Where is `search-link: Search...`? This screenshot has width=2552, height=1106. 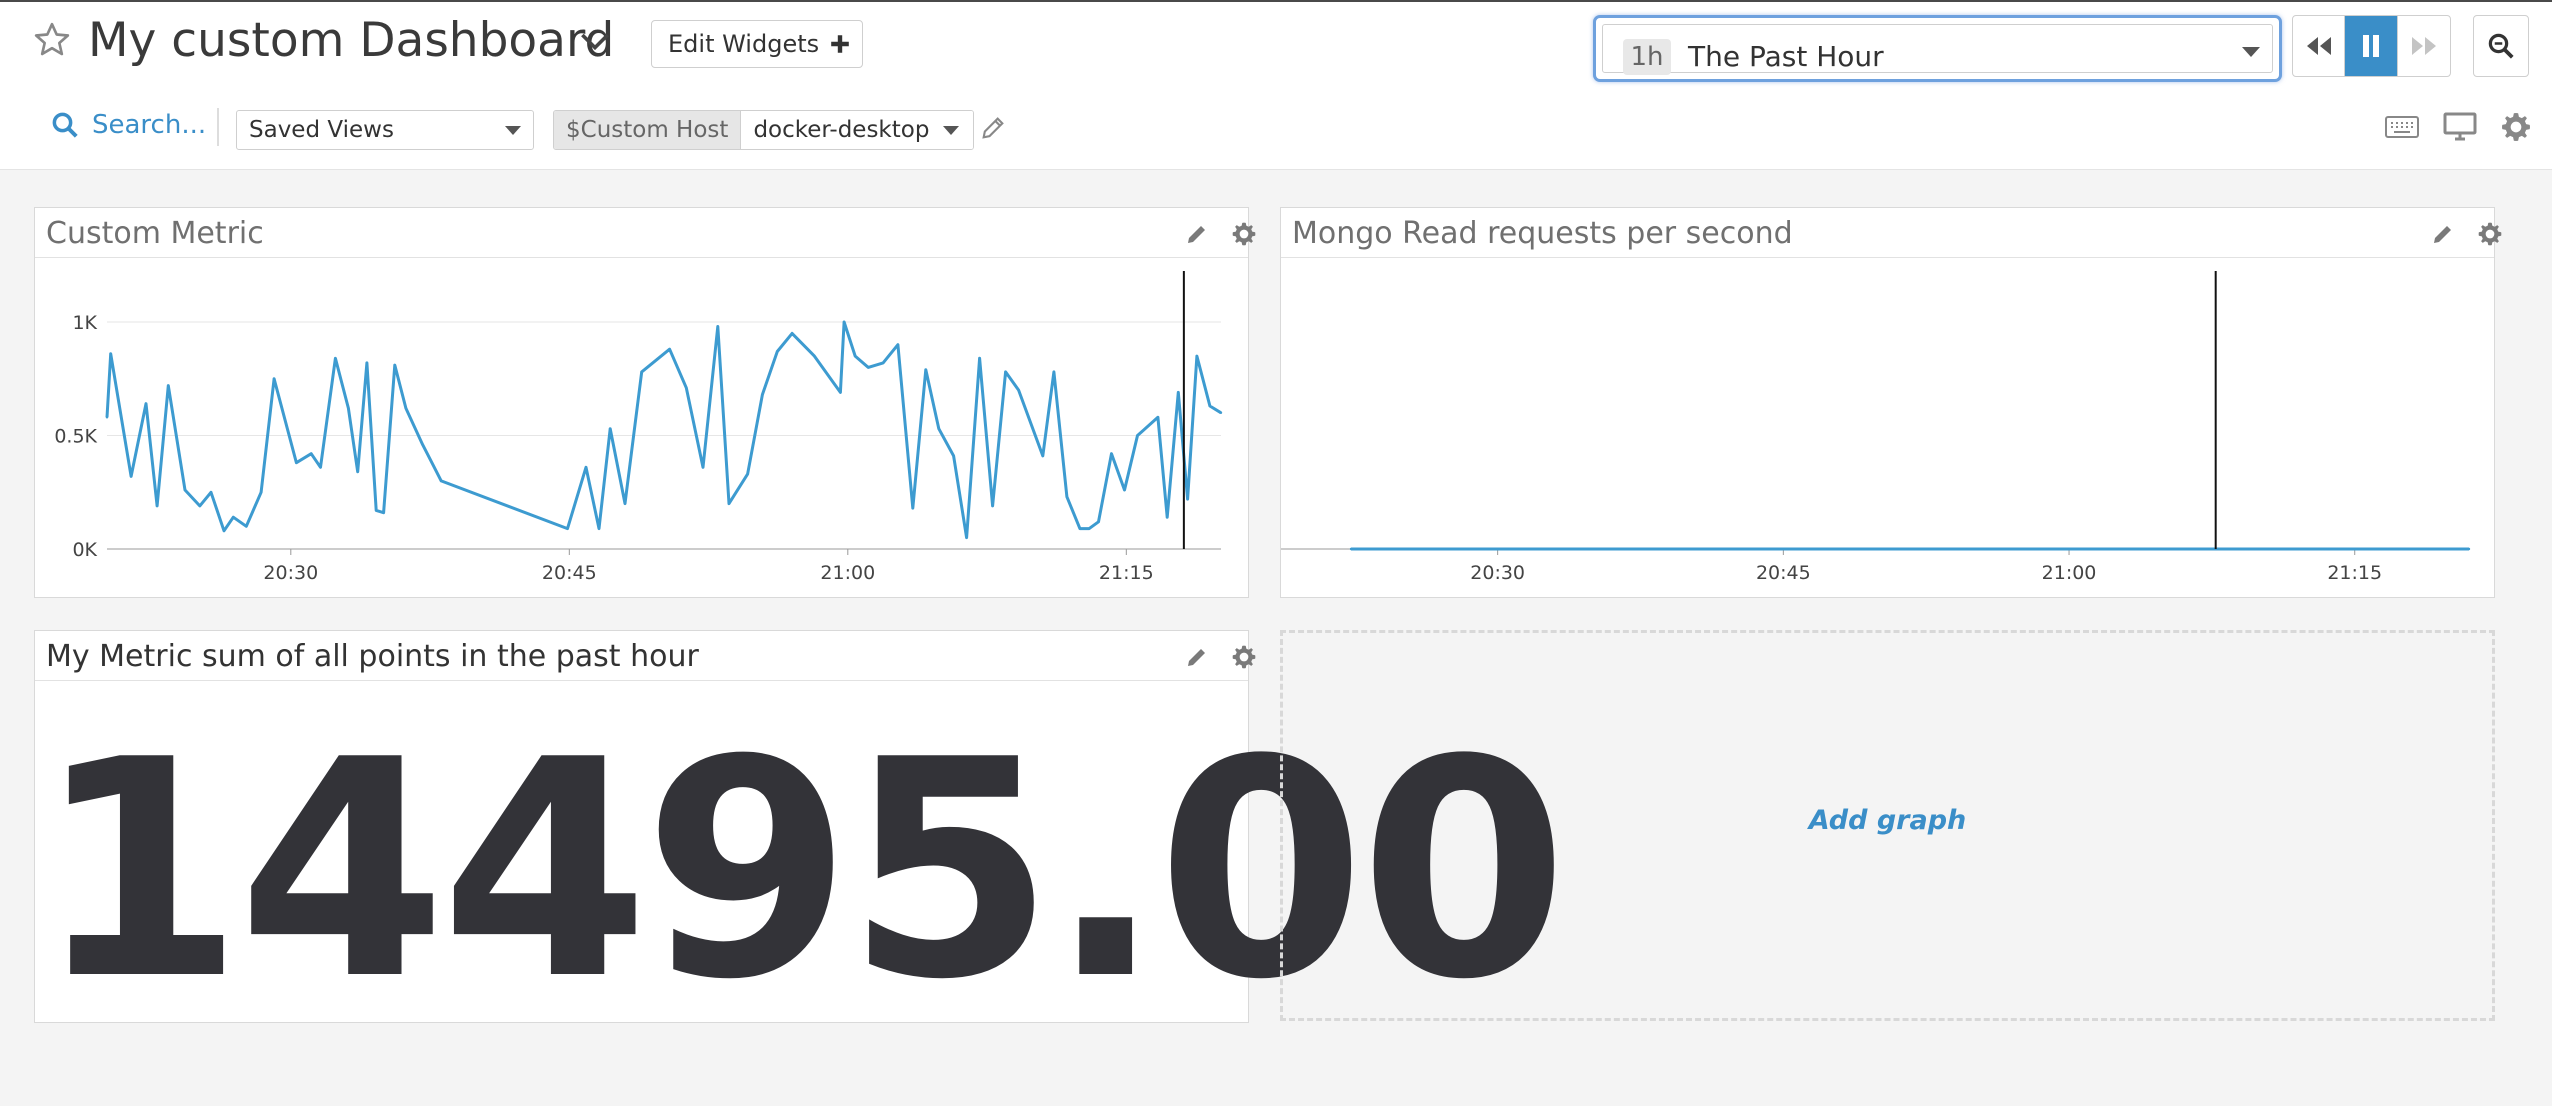
search-link: Search... is located at coordinates (128, 125).